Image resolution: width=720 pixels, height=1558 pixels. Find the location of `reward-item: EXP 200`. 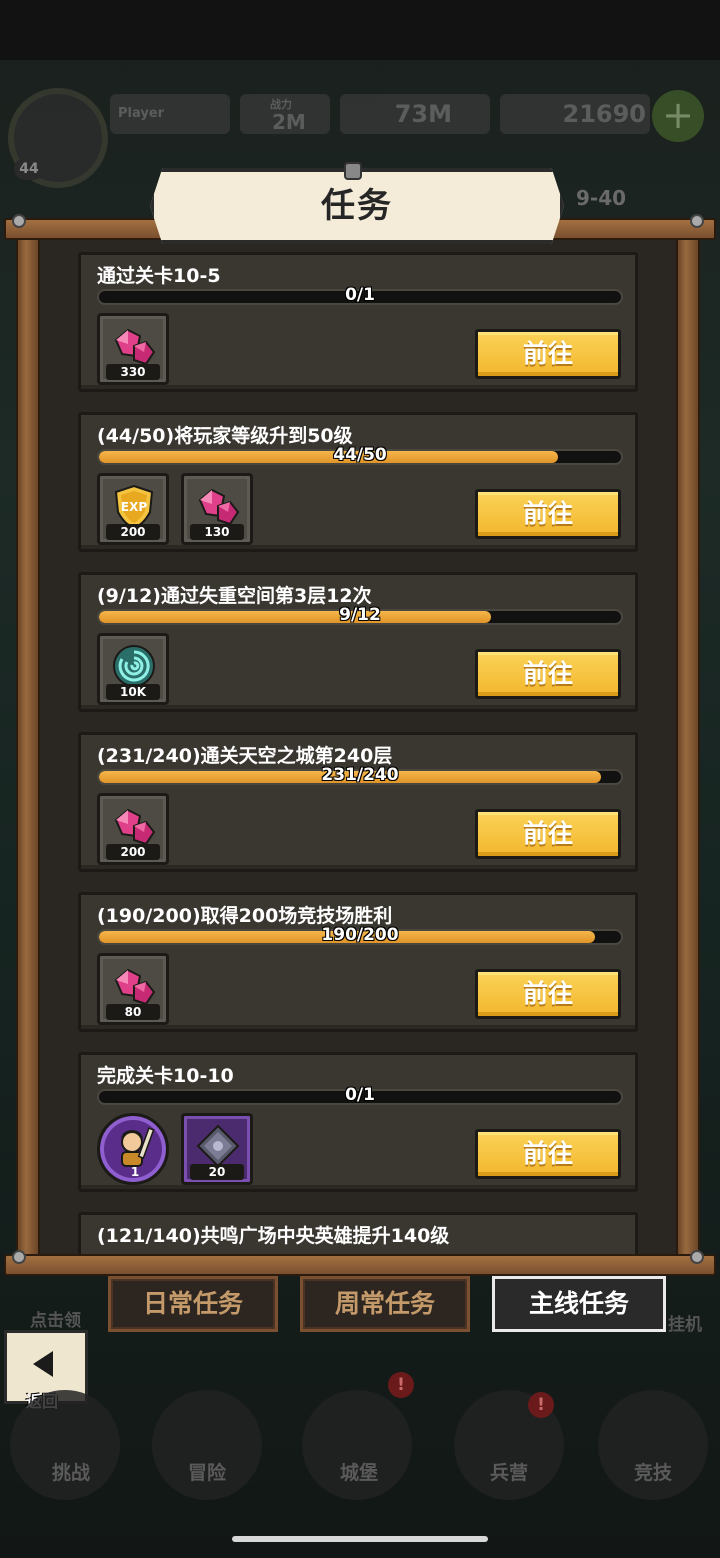

reward-item: EXP 200 is located at coordinates (133, 509).